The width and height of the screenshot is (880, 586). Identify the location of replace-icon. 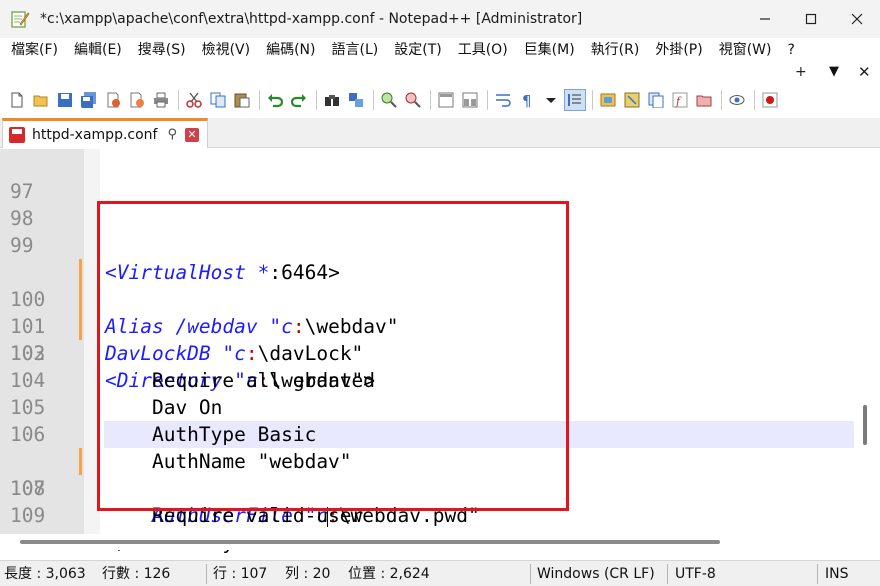
(356, 100).